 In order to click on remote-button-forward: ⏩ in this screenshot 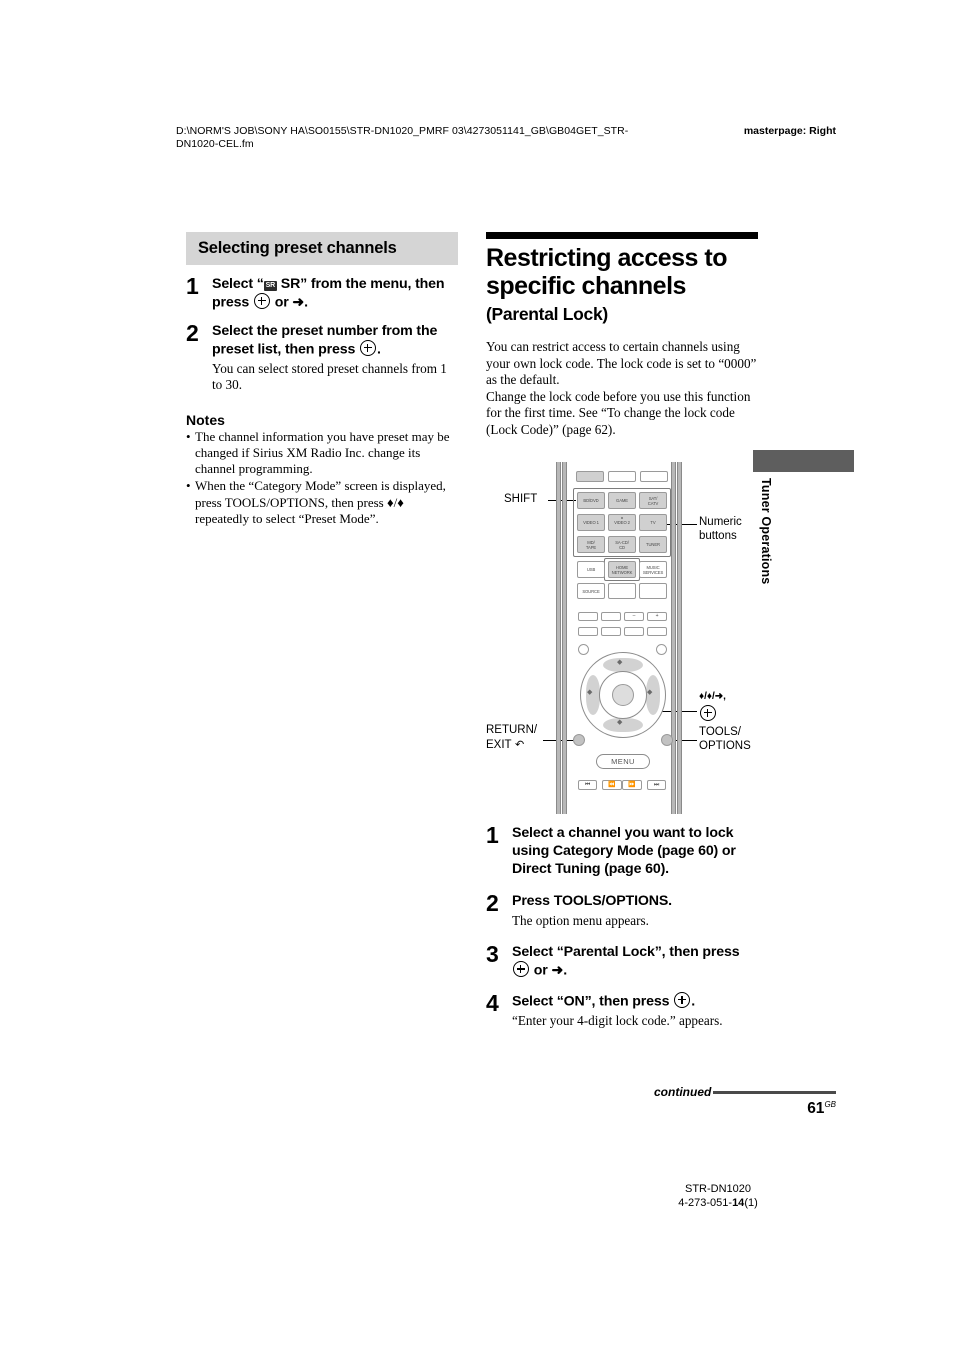, I will do `click(632, 785)`.